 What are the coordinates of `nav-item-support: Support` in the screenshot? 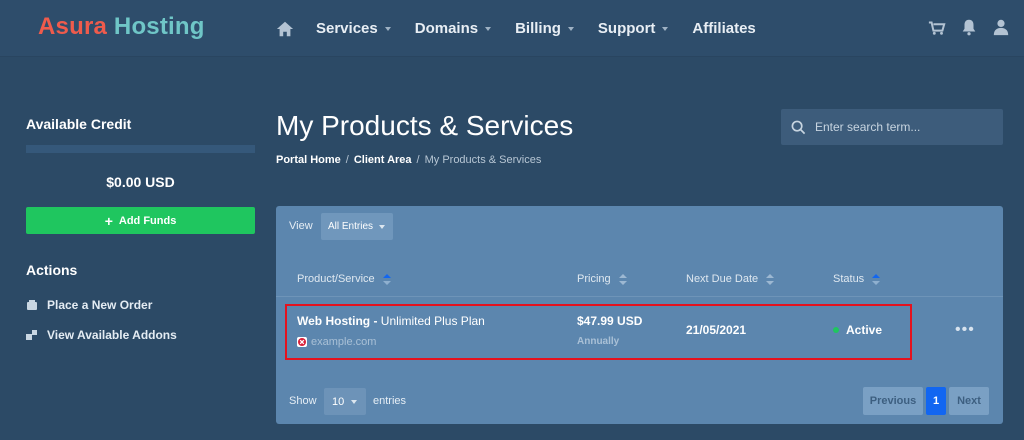 It's located at (633, 28).